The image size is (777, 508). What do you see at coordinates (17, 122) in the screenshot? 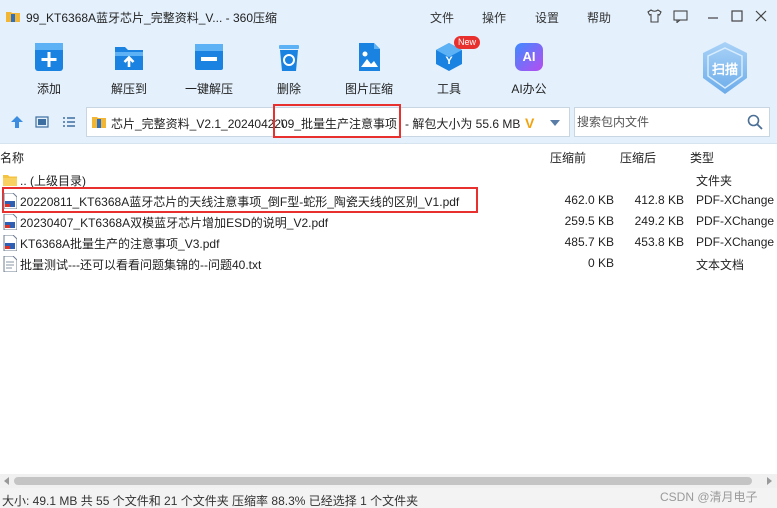
I see `up-arrow-icon` at bounding box center [17, 122].